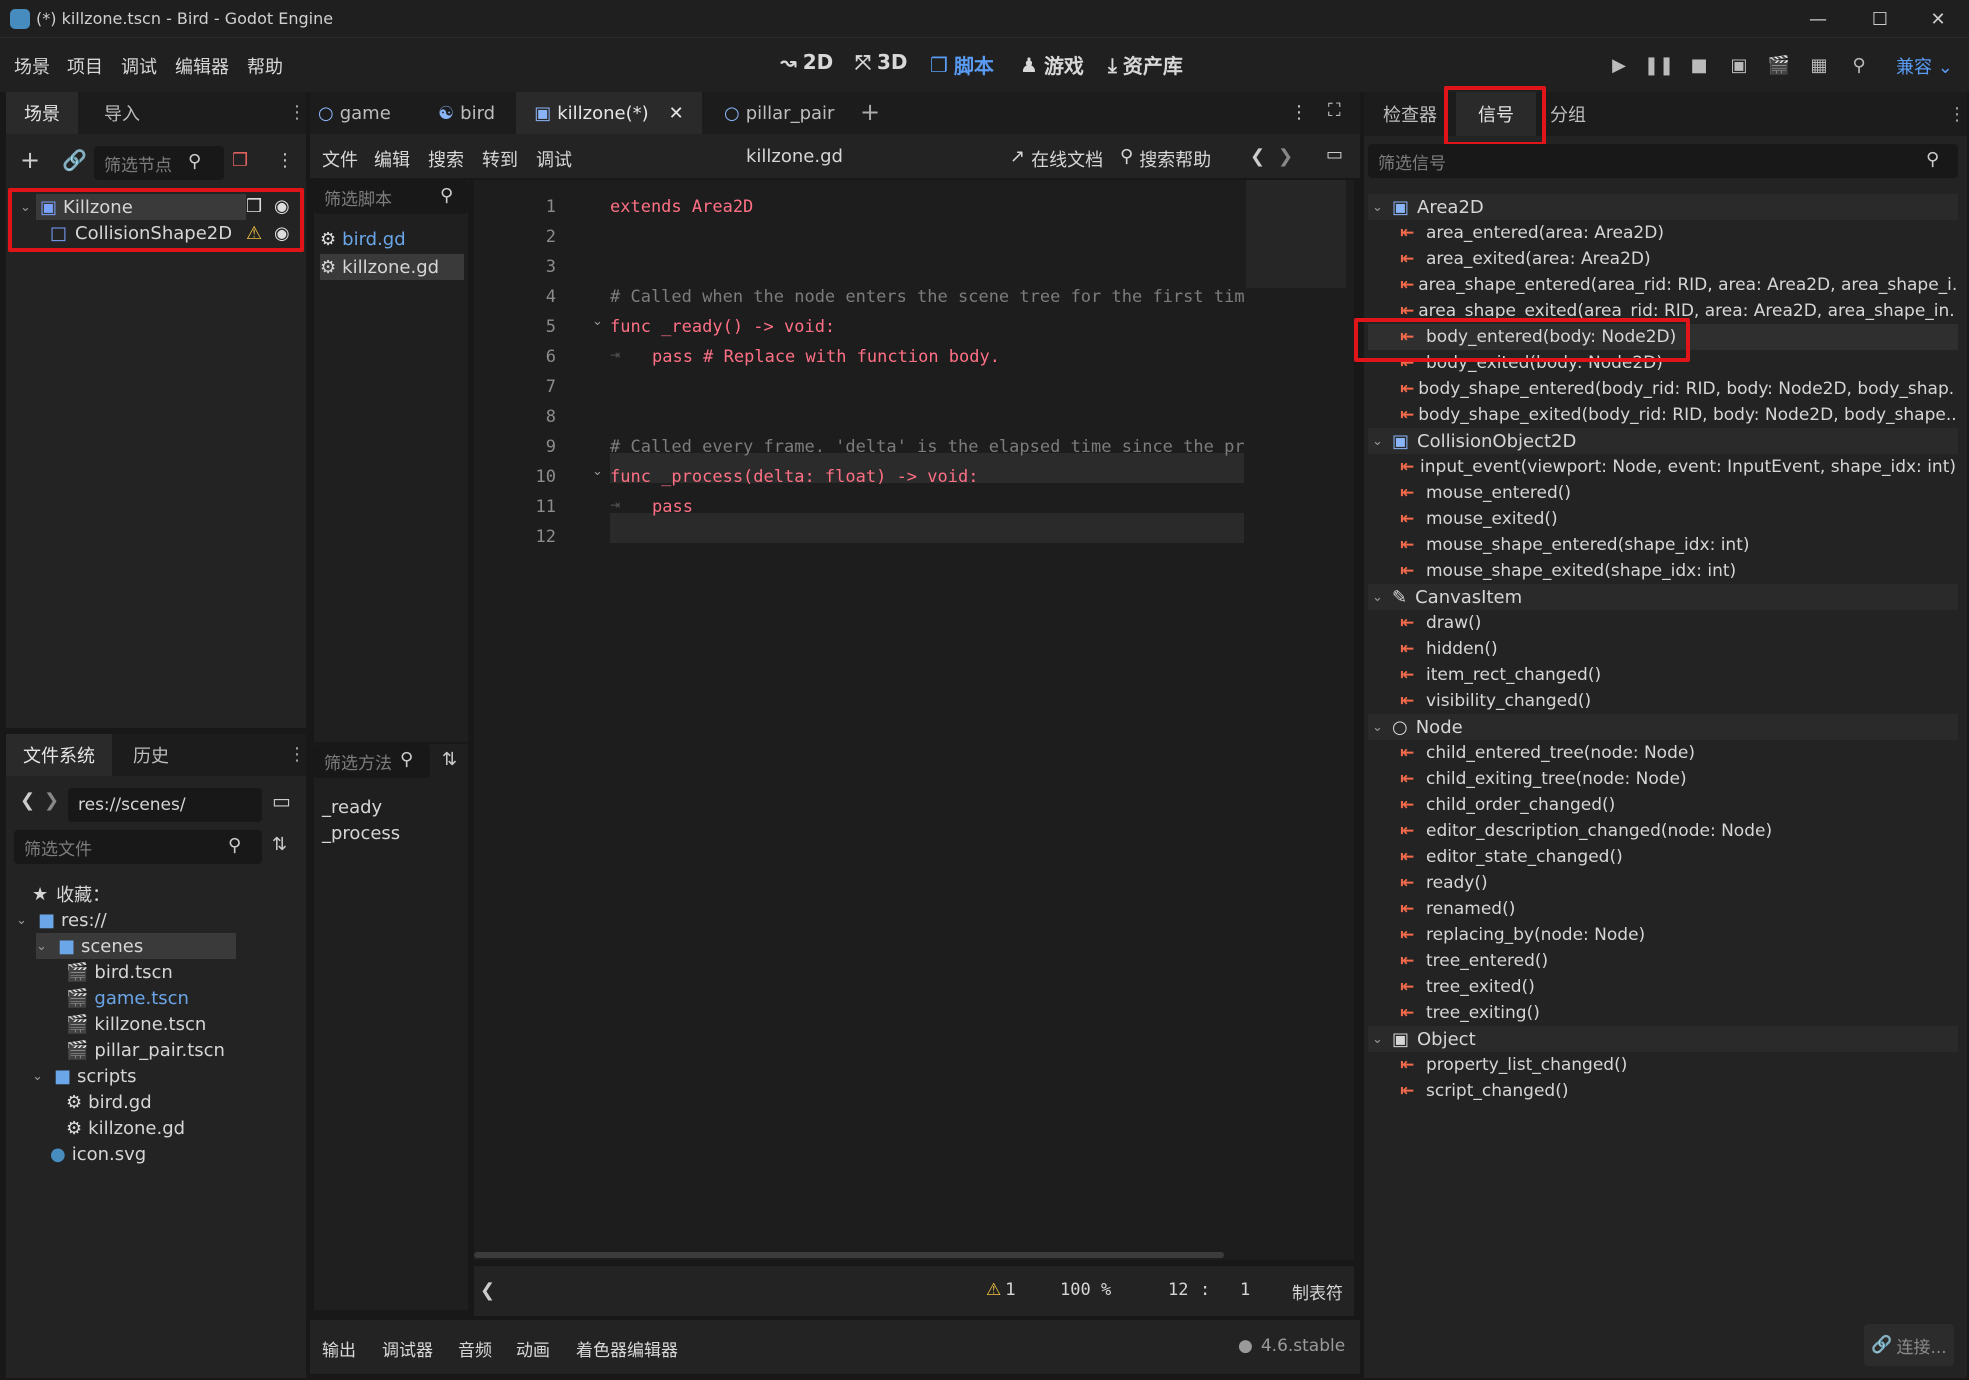  Describe the element at coordinates (392, 267) in the screenshot. I see `script-item-killzone: ⚙ killzone.gd` at that location.